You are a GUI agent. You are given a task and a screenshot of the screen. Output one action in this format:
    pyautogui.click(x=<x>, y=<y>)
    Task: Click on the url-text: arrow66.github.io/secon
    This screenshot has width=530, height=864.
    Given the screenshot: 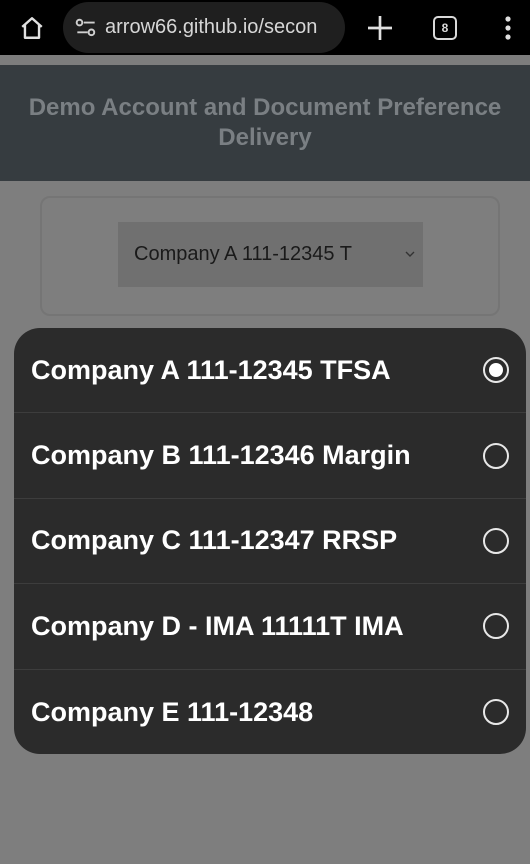 What is the action you would take?
    pyautogui.click(x=211, y=27)
    